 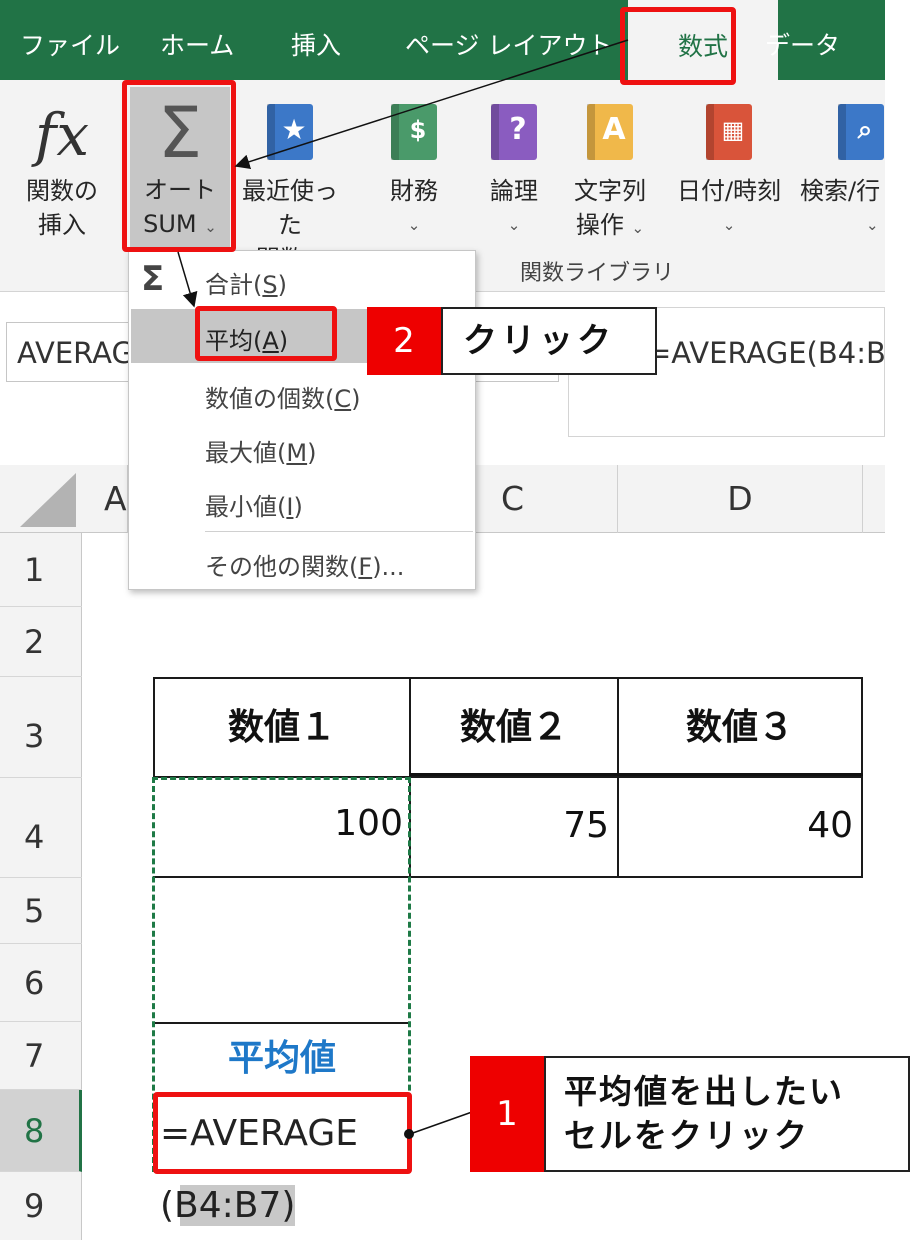 I want to click on step-2-callout: クリック, so click(x=549, y=341).